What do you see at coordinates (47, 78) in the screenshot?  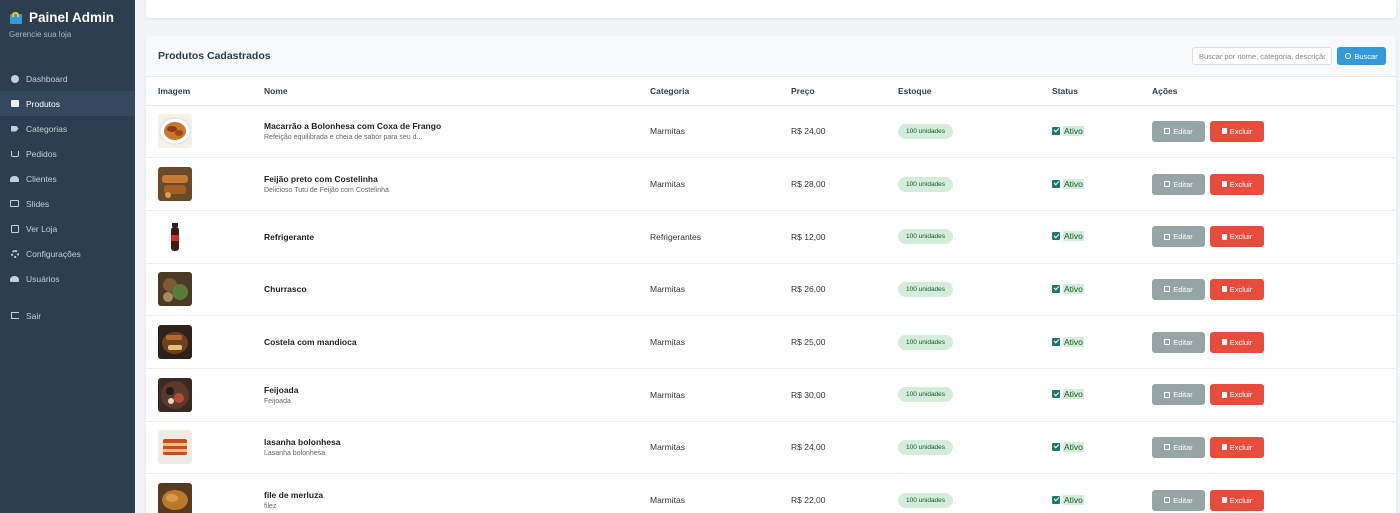 I see `sidebar-item-label: Dashboard` at bounding box center [47, 78].